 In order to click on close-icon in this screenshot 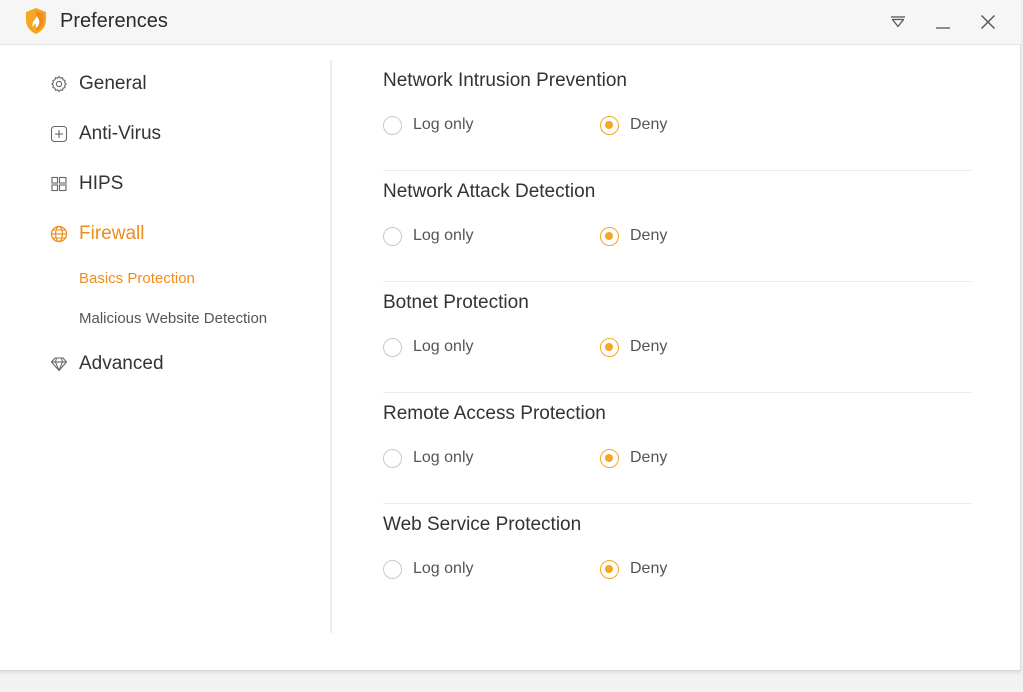, I will do `click(988, 22)`.